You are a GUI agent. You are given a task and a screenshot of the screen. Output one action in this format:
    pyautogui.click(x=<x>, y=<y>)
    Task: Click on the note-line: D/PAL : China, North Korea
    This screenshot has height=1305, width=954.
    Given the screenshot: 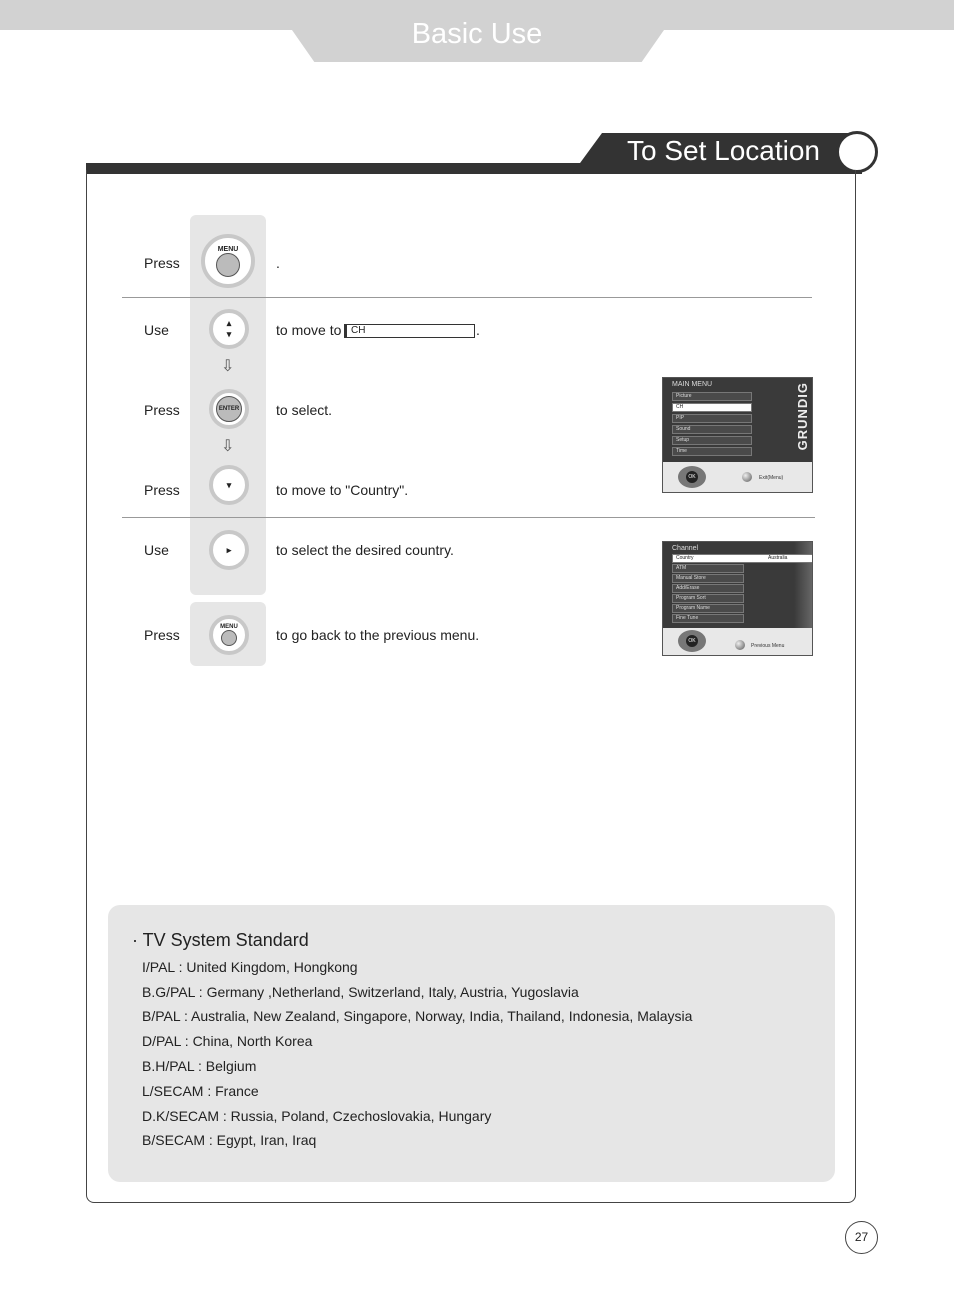 What is the action you would take?
    pyautogui.click(x=227, y=1041)
    